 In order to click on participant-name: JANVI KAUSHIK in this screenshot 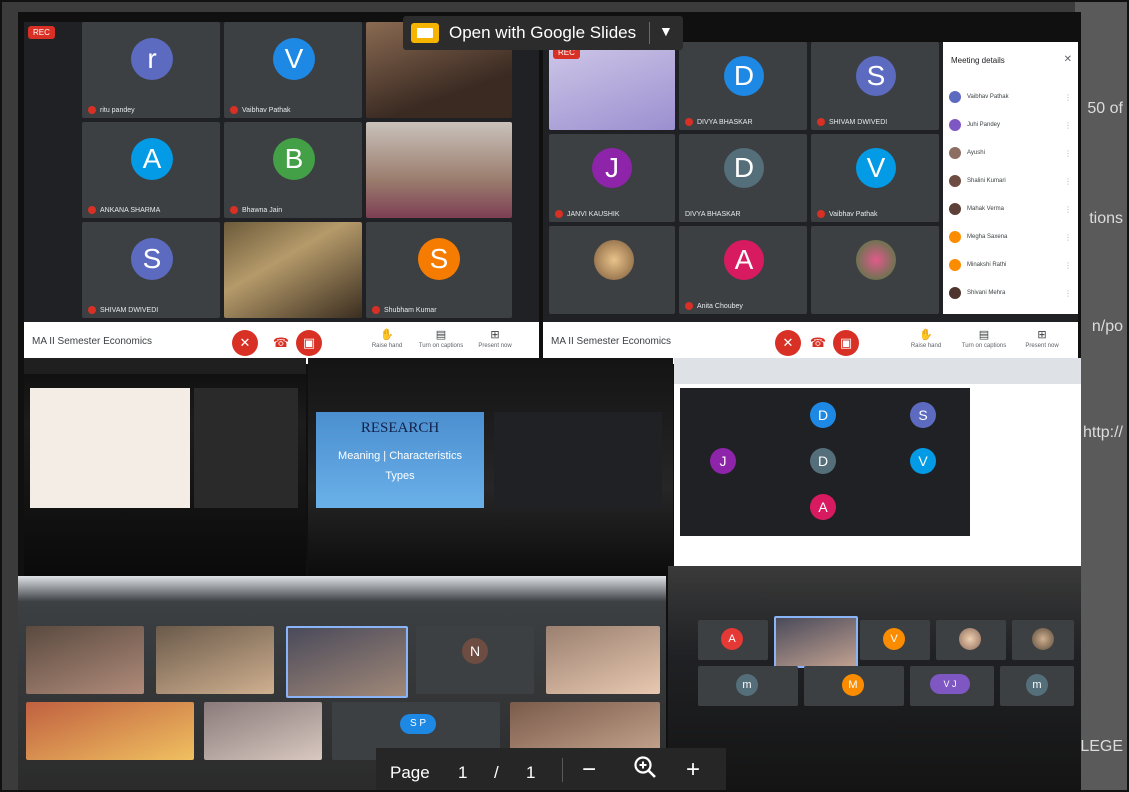, I will do `click(593, 214)`.